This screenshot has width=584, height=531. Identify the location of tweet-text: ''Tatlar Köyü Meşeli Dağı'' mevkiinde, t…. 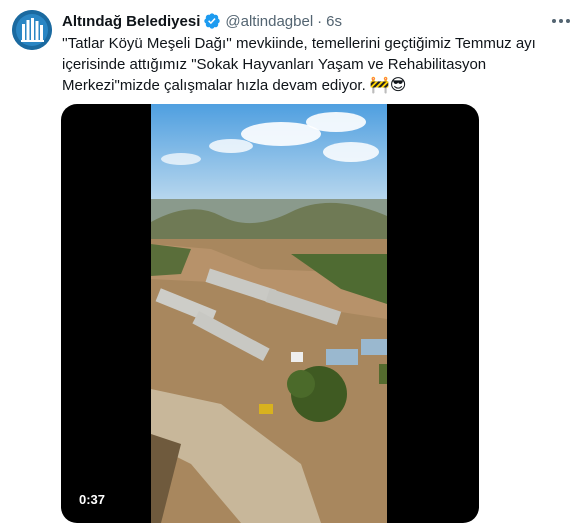
(317, 64).